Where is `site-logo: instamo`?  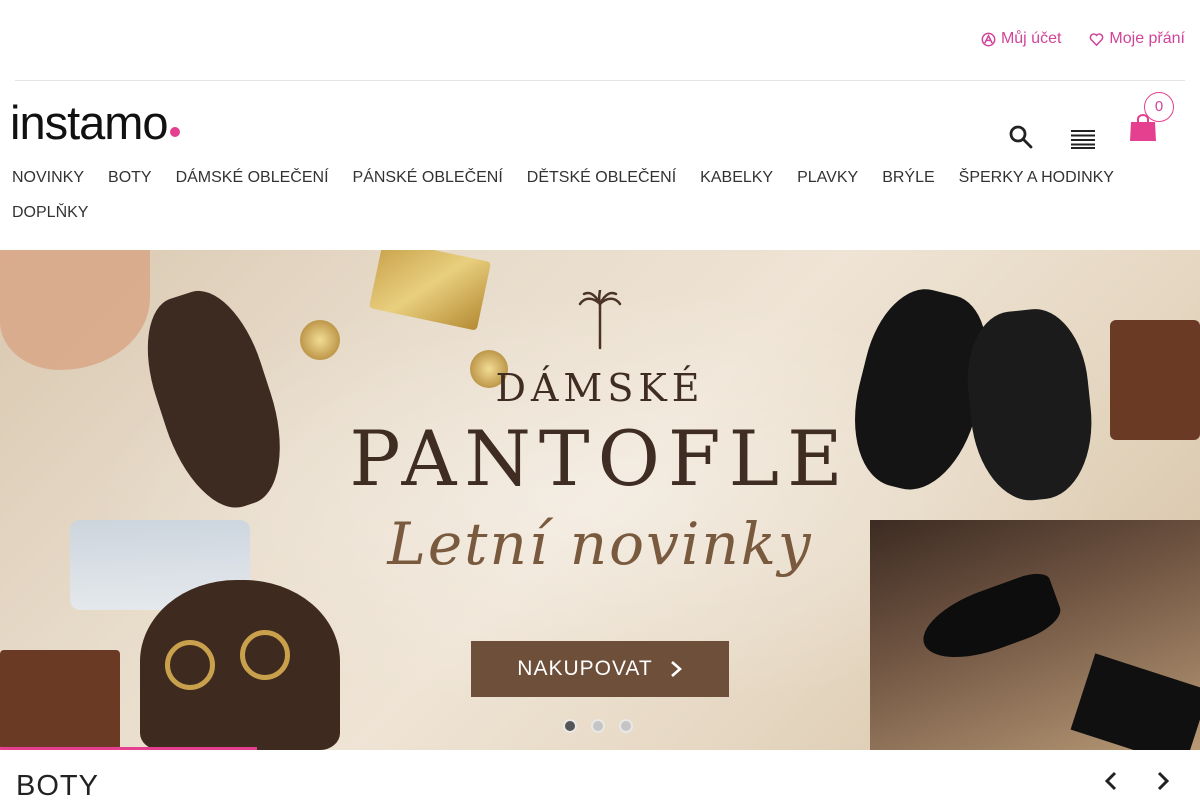 site-logo: instamo is located at coordinates (95, 123).